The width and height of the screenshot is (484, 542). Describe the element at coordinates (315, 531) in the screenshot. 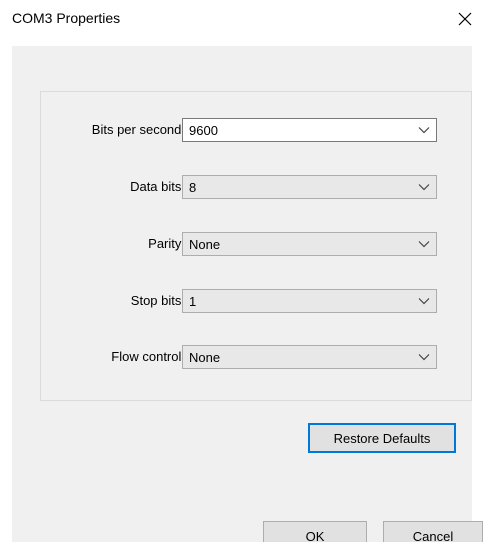

I see `ok-button: OK` at that location.